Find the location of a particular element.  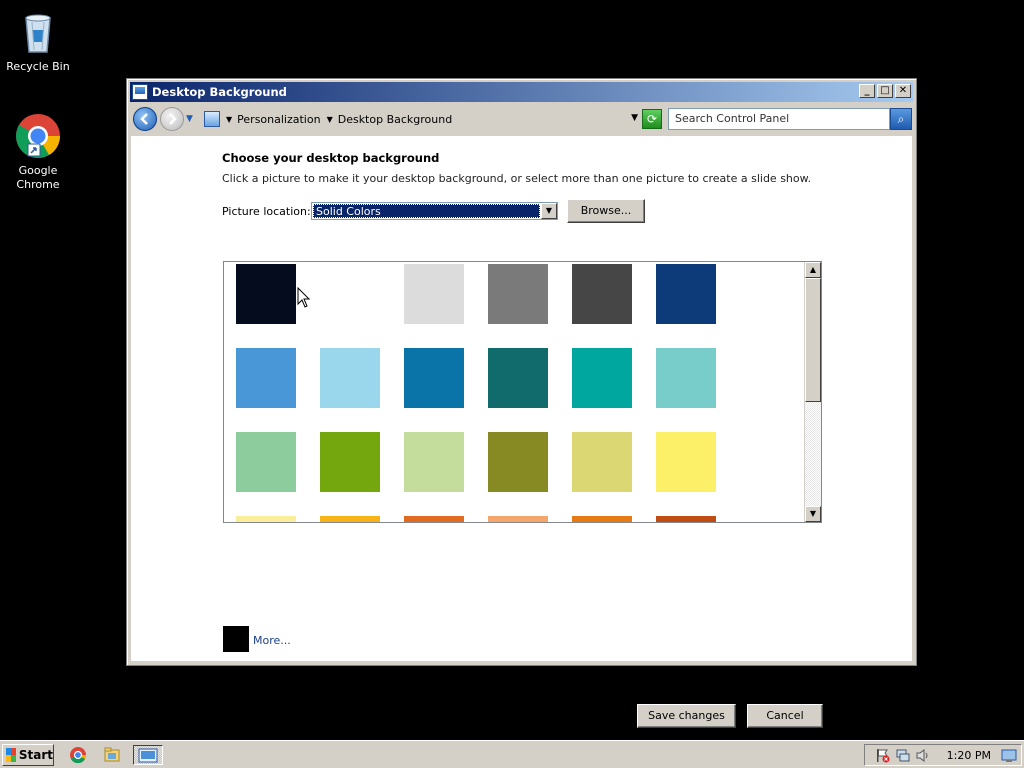

picture-location-select: Solid Colors ▼ is located at coordinates (434, 211).